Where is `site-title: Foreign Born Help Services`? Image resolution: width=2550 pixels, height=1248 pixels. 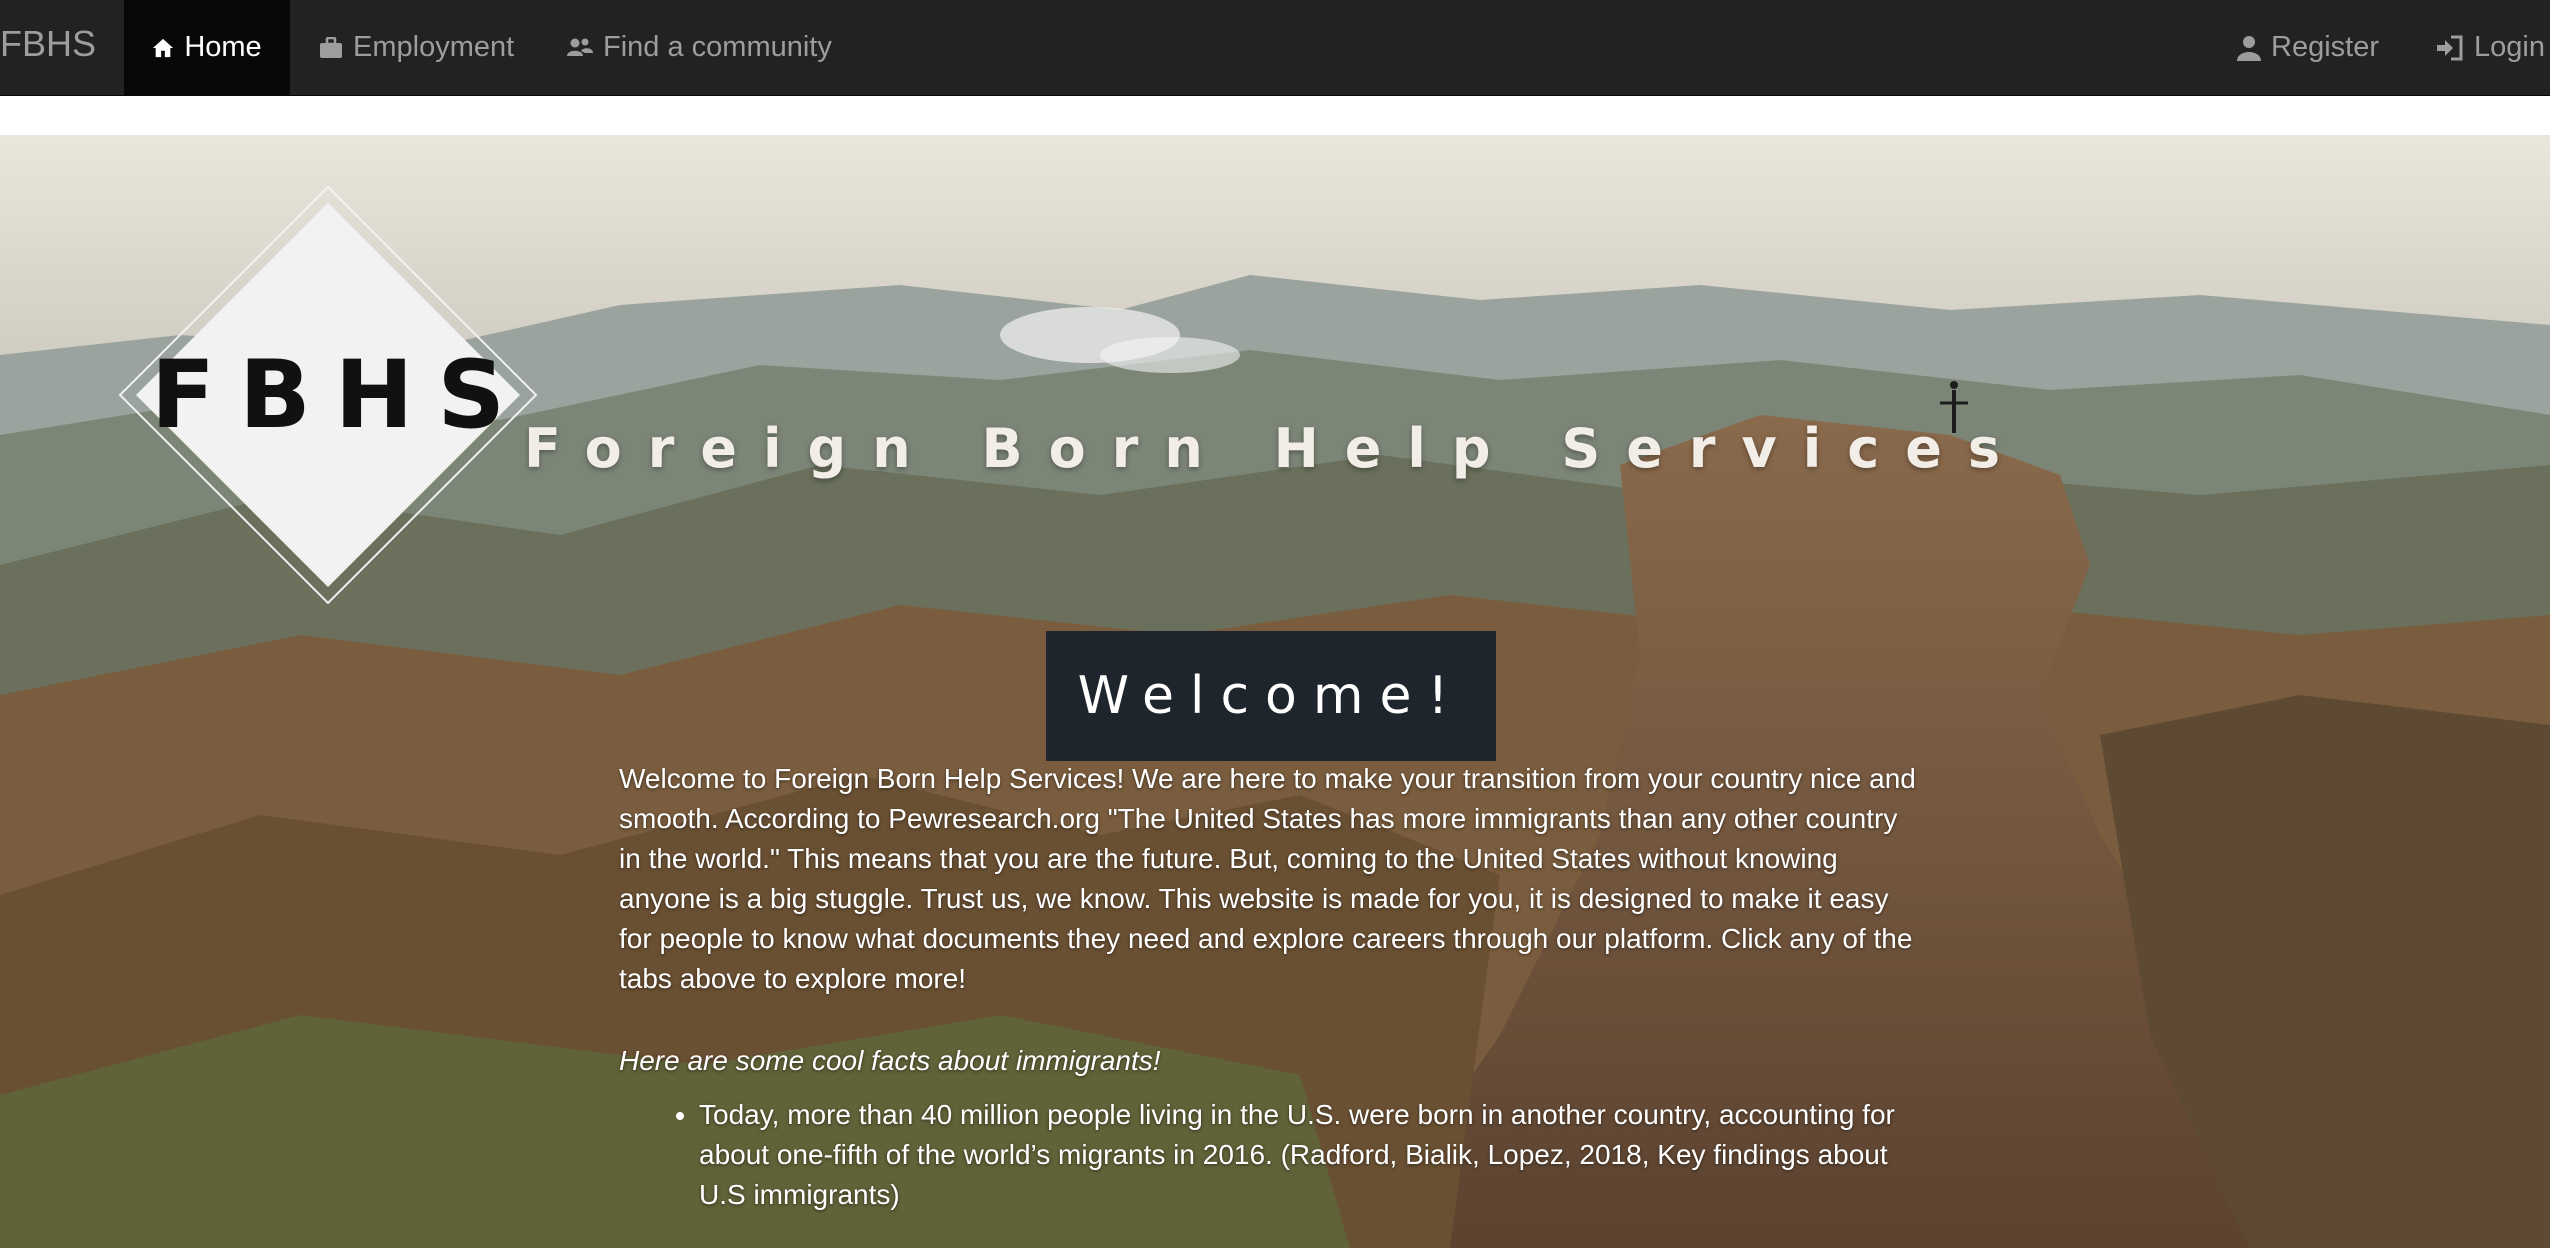 site-title: Foreign Born Help Services is located at coordinates (1274, 448).